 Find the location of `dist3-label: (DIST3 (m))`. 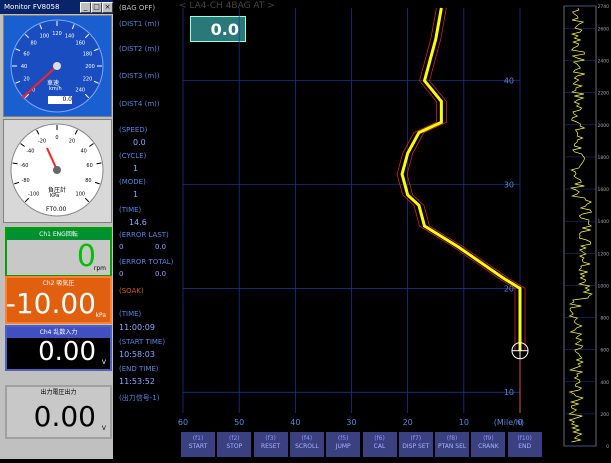

dist3-label: (DIST3 (m)) is located at coordinates (139, 76).